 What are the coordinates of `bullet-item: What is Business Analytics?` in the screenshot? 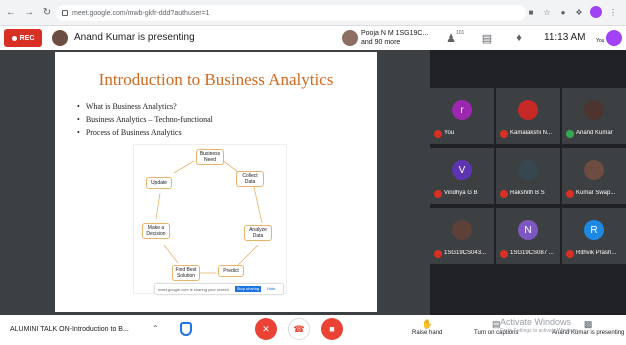 It's located at (145, 106).